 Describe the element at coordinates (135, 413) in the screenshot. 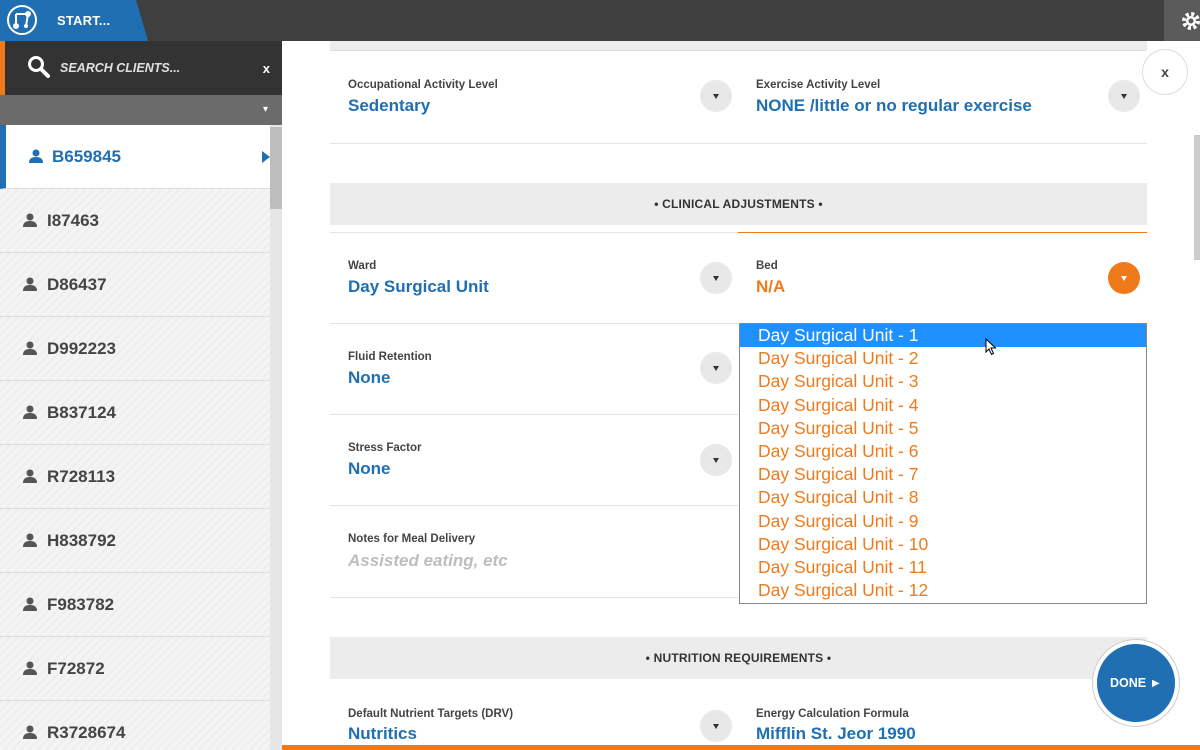

I see `client-item: B837124` at that location.